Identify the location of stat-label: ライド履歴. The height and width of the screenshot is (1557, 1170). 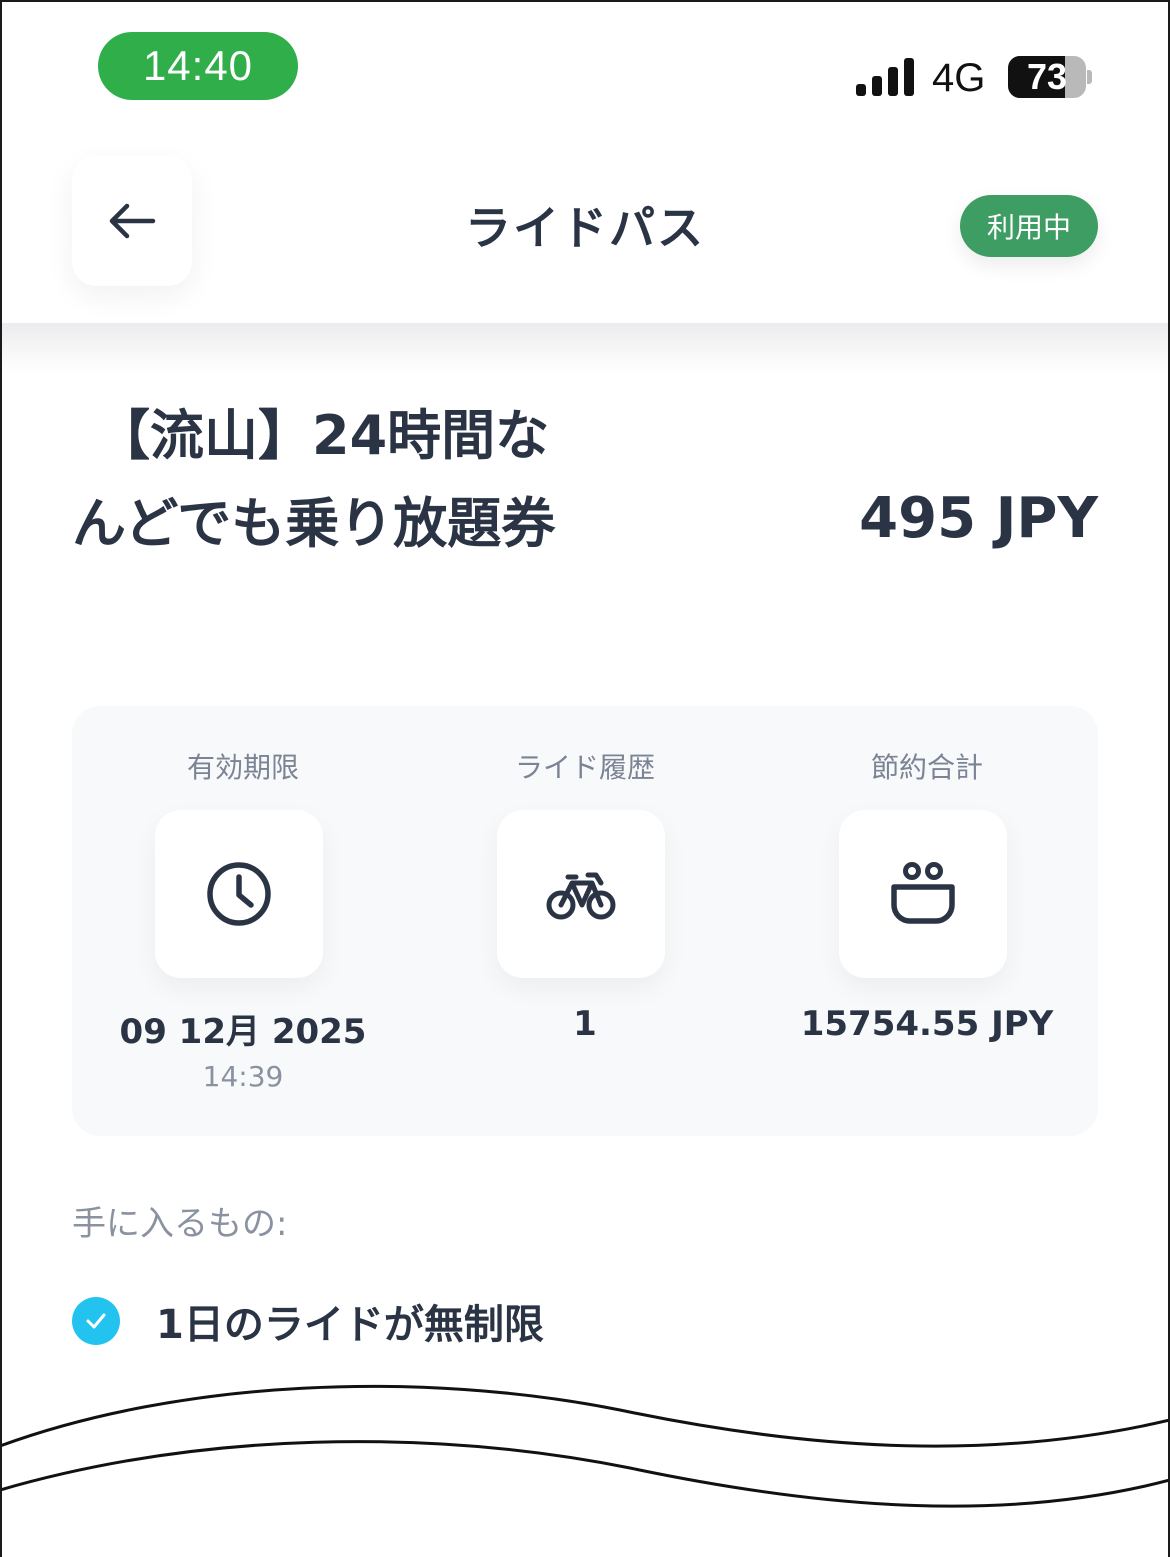
(584, 767).